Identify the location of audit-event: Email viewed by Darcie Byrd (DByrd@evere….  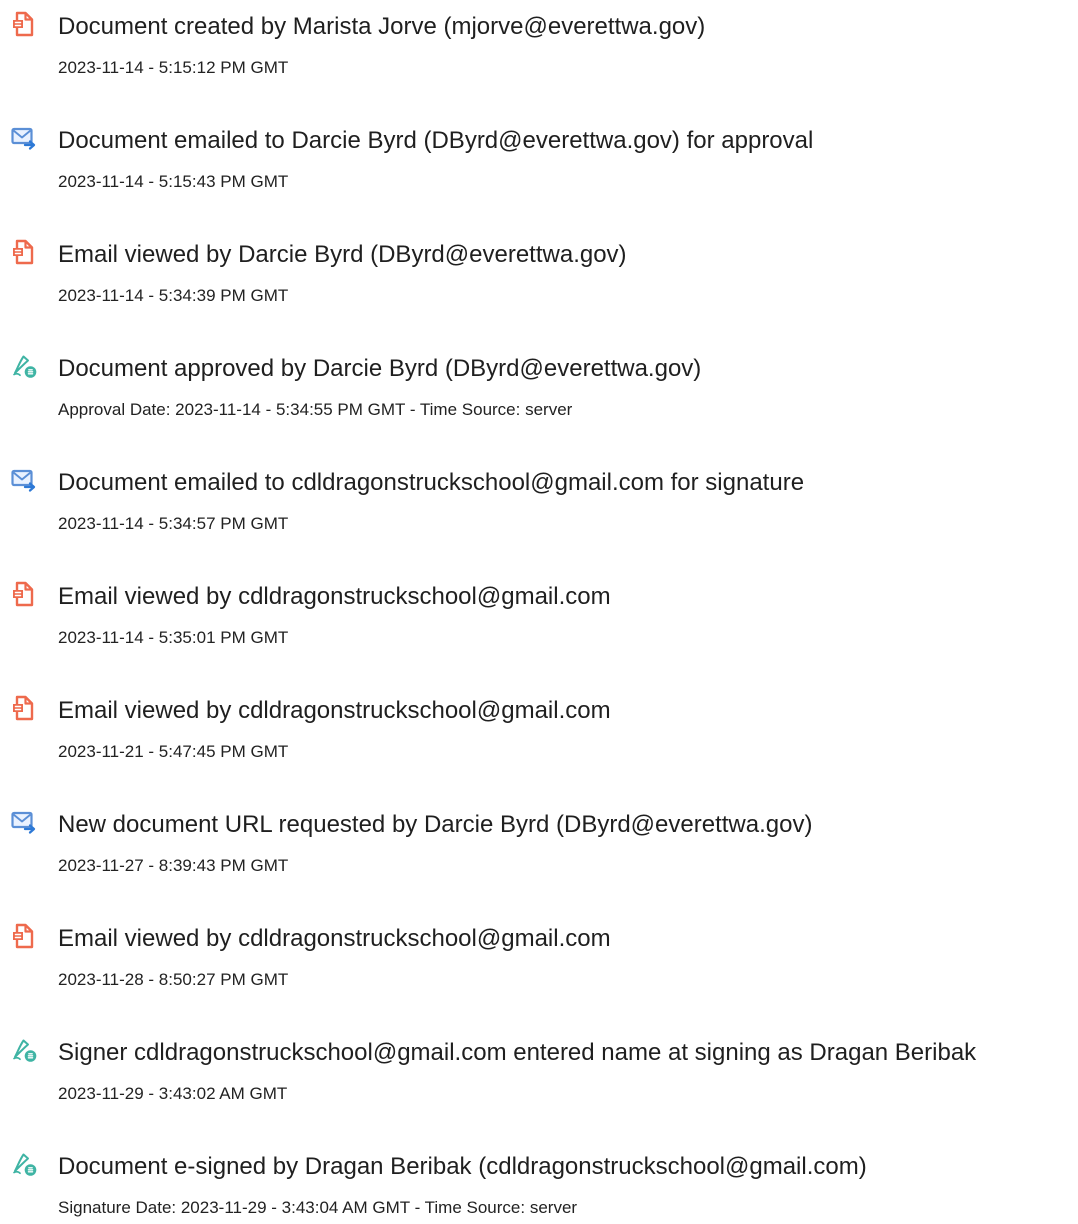
(539, 270).